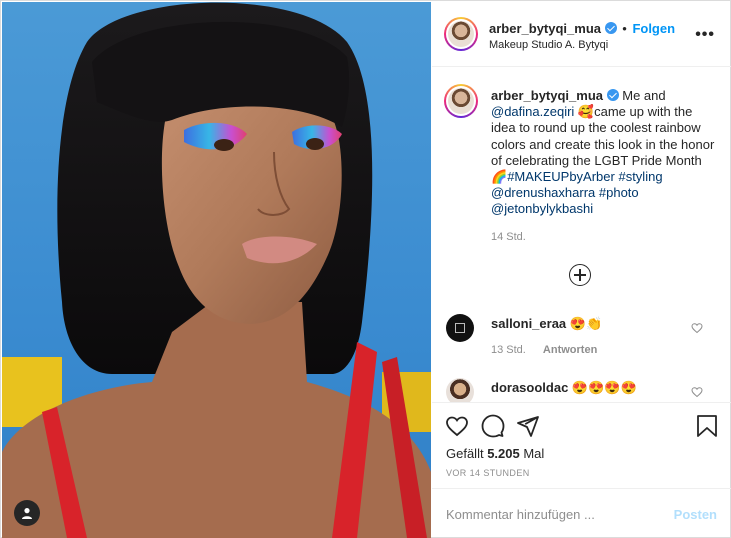 This screenshot has height=538, width=731. What do you see at coordinates (551, 514) in the screenshot?
I see `comment-input` at bounding box center [551, 514].